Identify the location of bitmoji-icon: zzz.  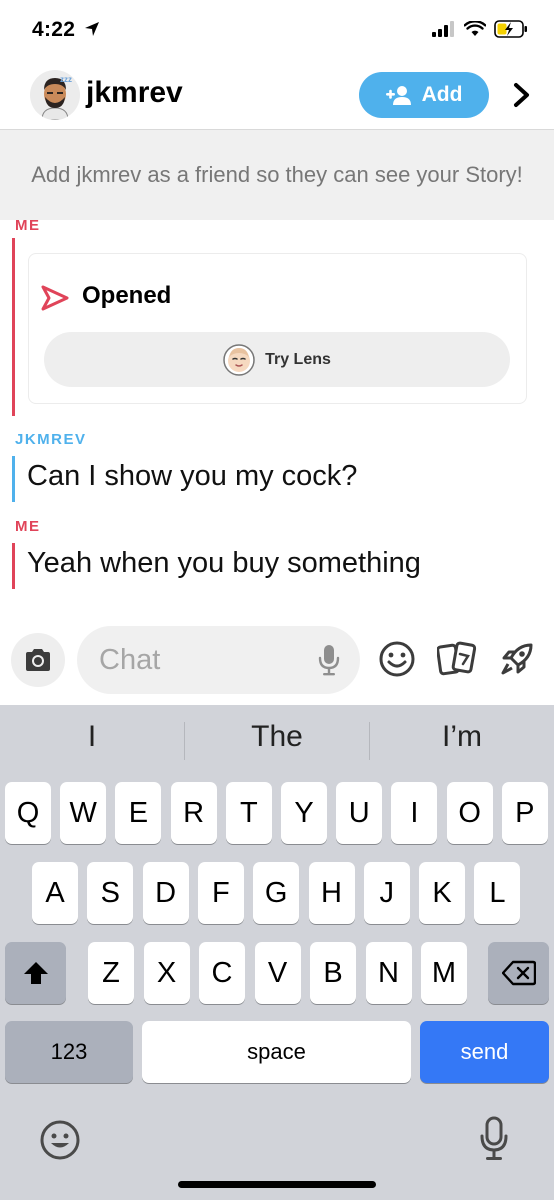
(55, 95).